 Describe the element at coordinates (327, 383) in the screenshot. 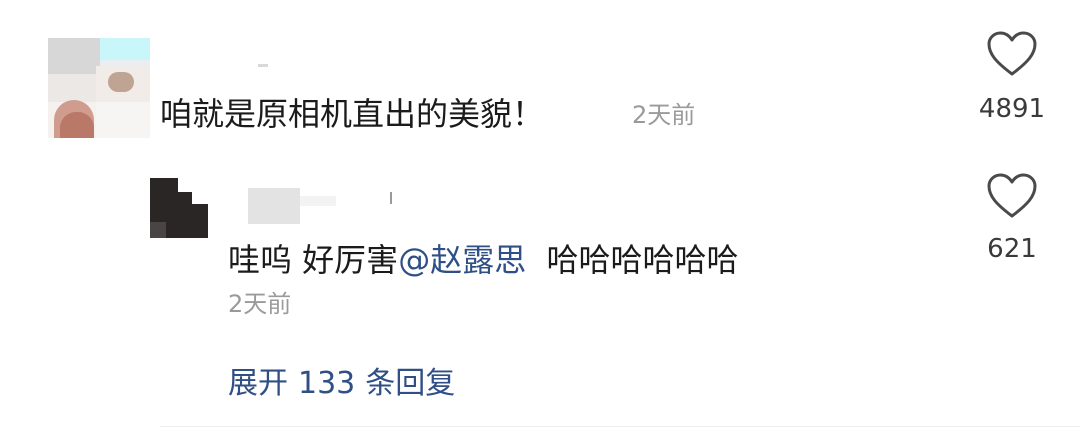

I see `expand-reply-count: 133` at that location.